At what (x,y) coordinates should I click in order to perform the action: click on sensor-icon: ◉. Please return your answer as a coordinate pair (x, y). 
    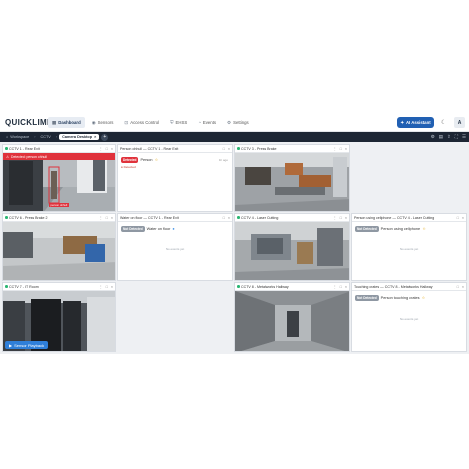
    Looking at the image, I should click on (93, 122).